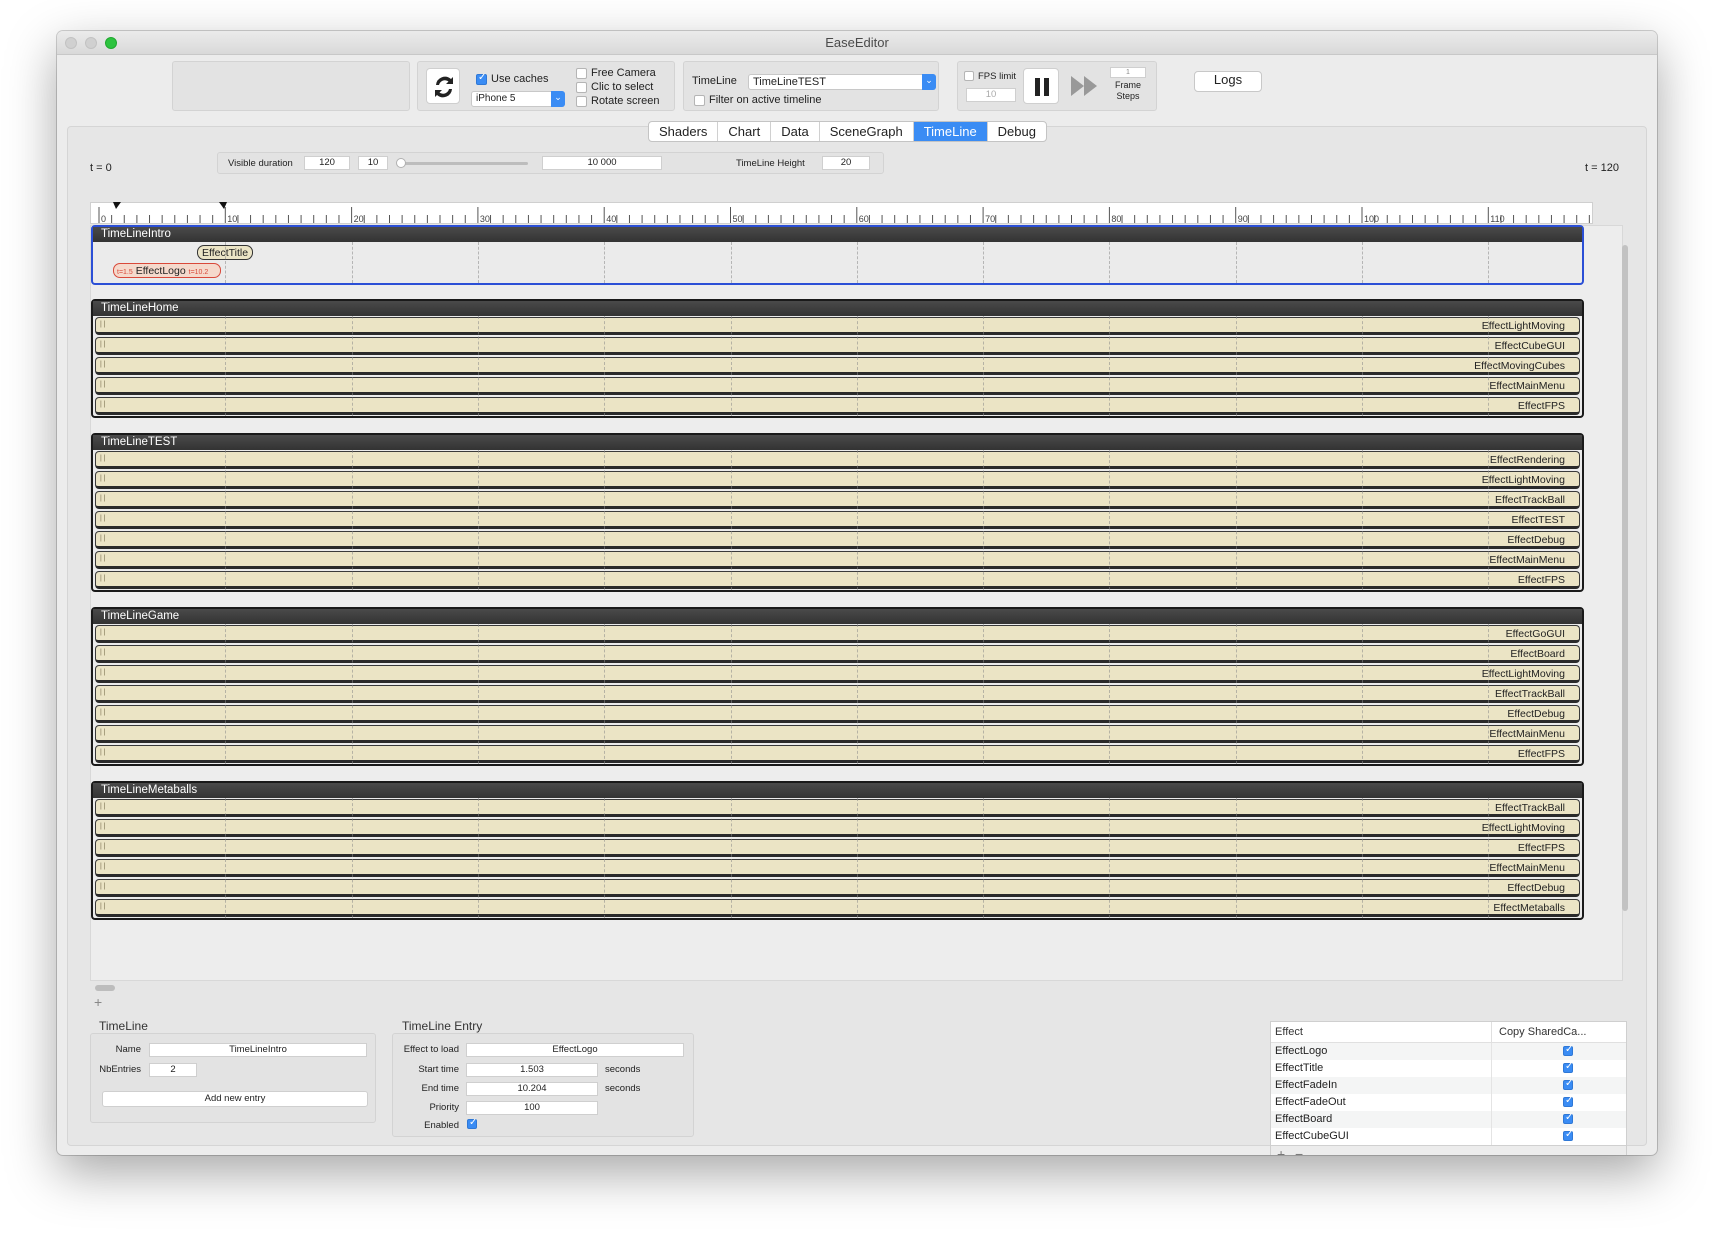  I want to click on logs-button: Logs, so click(1228, 81).